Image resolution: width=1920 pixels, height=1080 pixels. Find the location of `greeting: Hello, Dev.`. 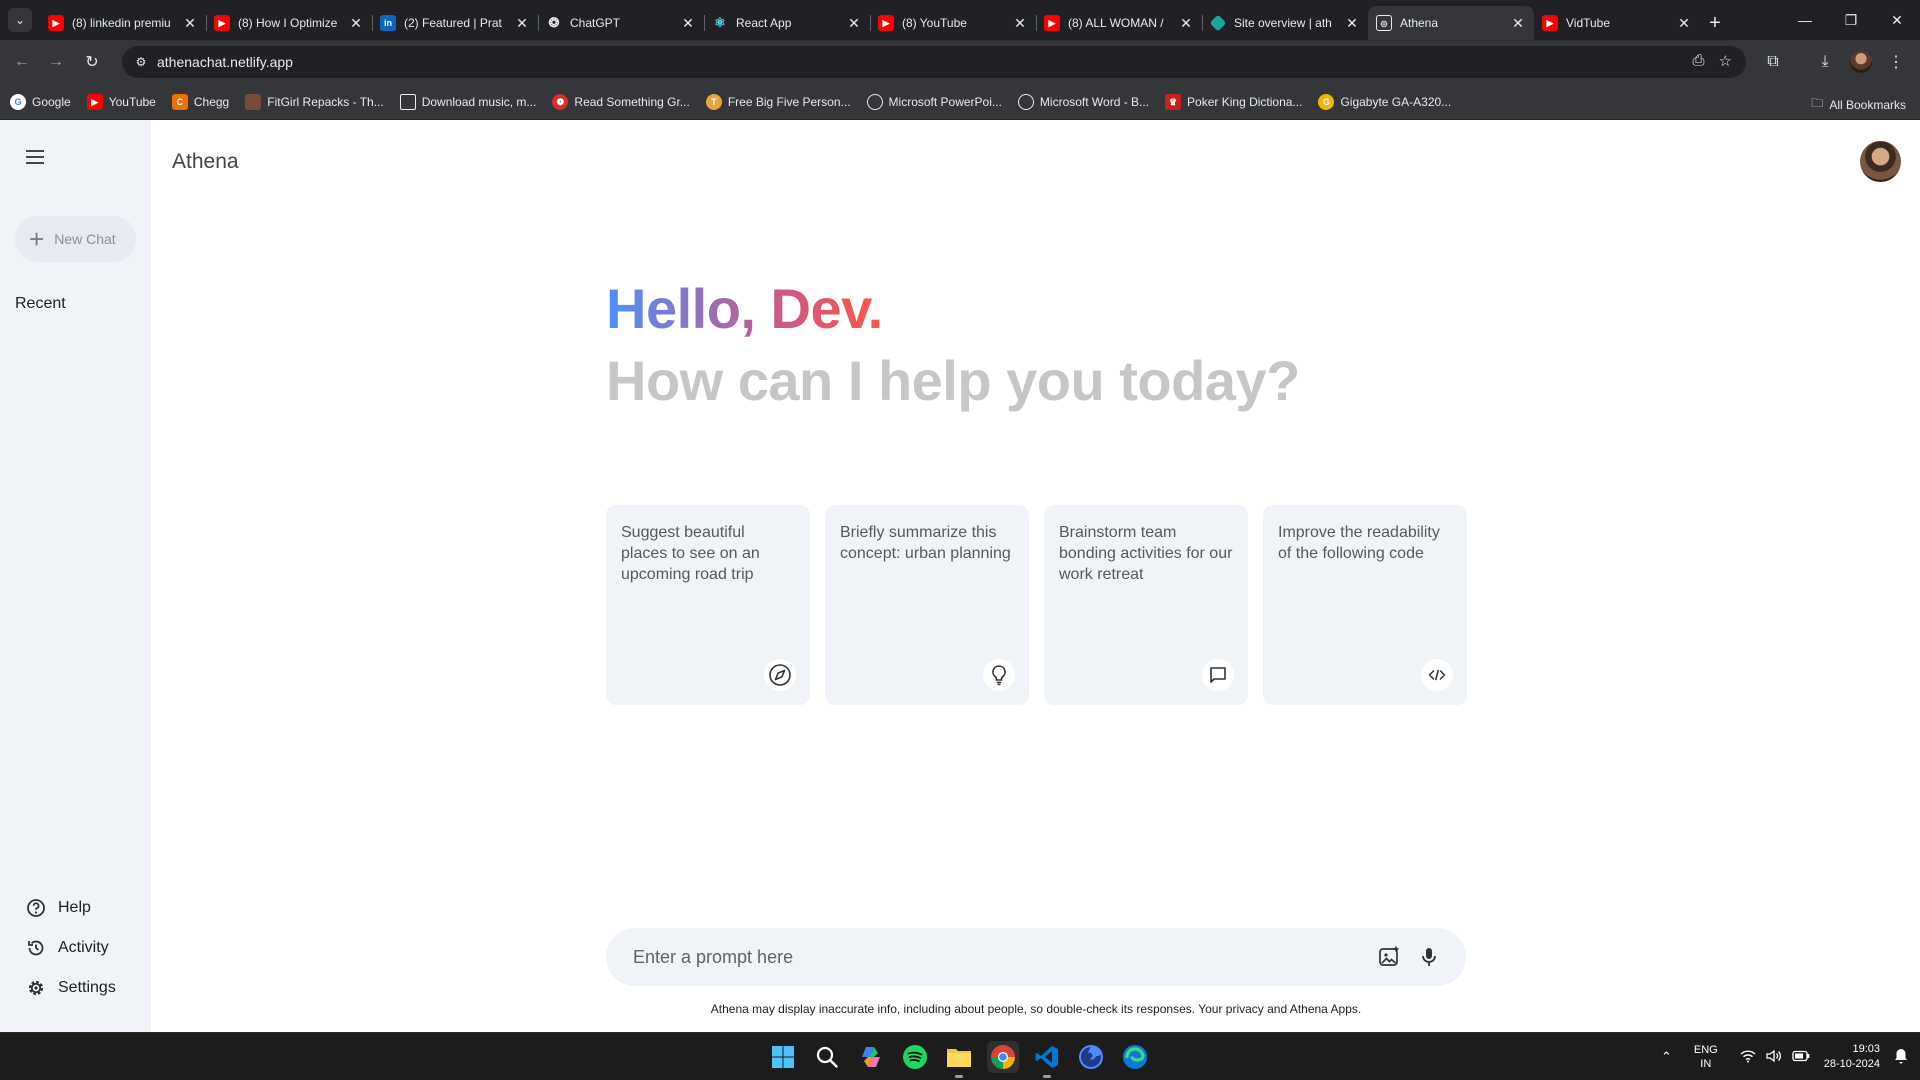

greeting: Hello, Dev. is located at coordinates (744, 308).